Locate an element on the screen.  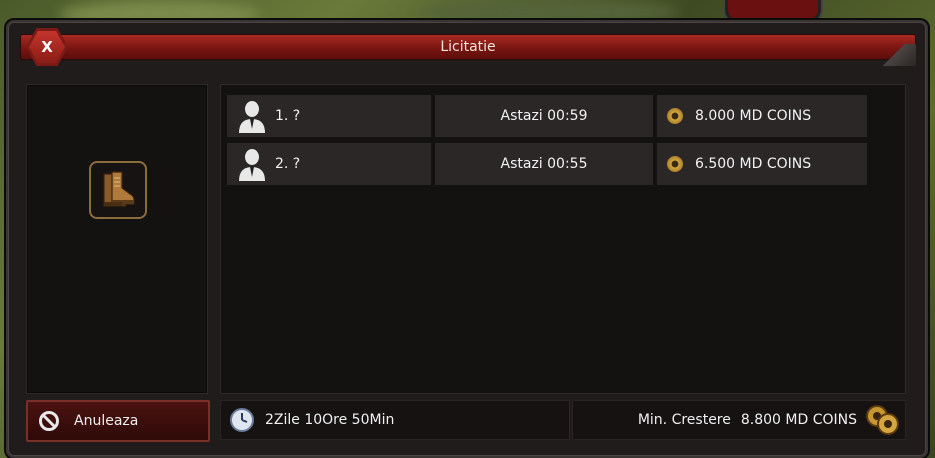
min-increase-value: 8.800 MD COINS is located at coordinates (798, 420).